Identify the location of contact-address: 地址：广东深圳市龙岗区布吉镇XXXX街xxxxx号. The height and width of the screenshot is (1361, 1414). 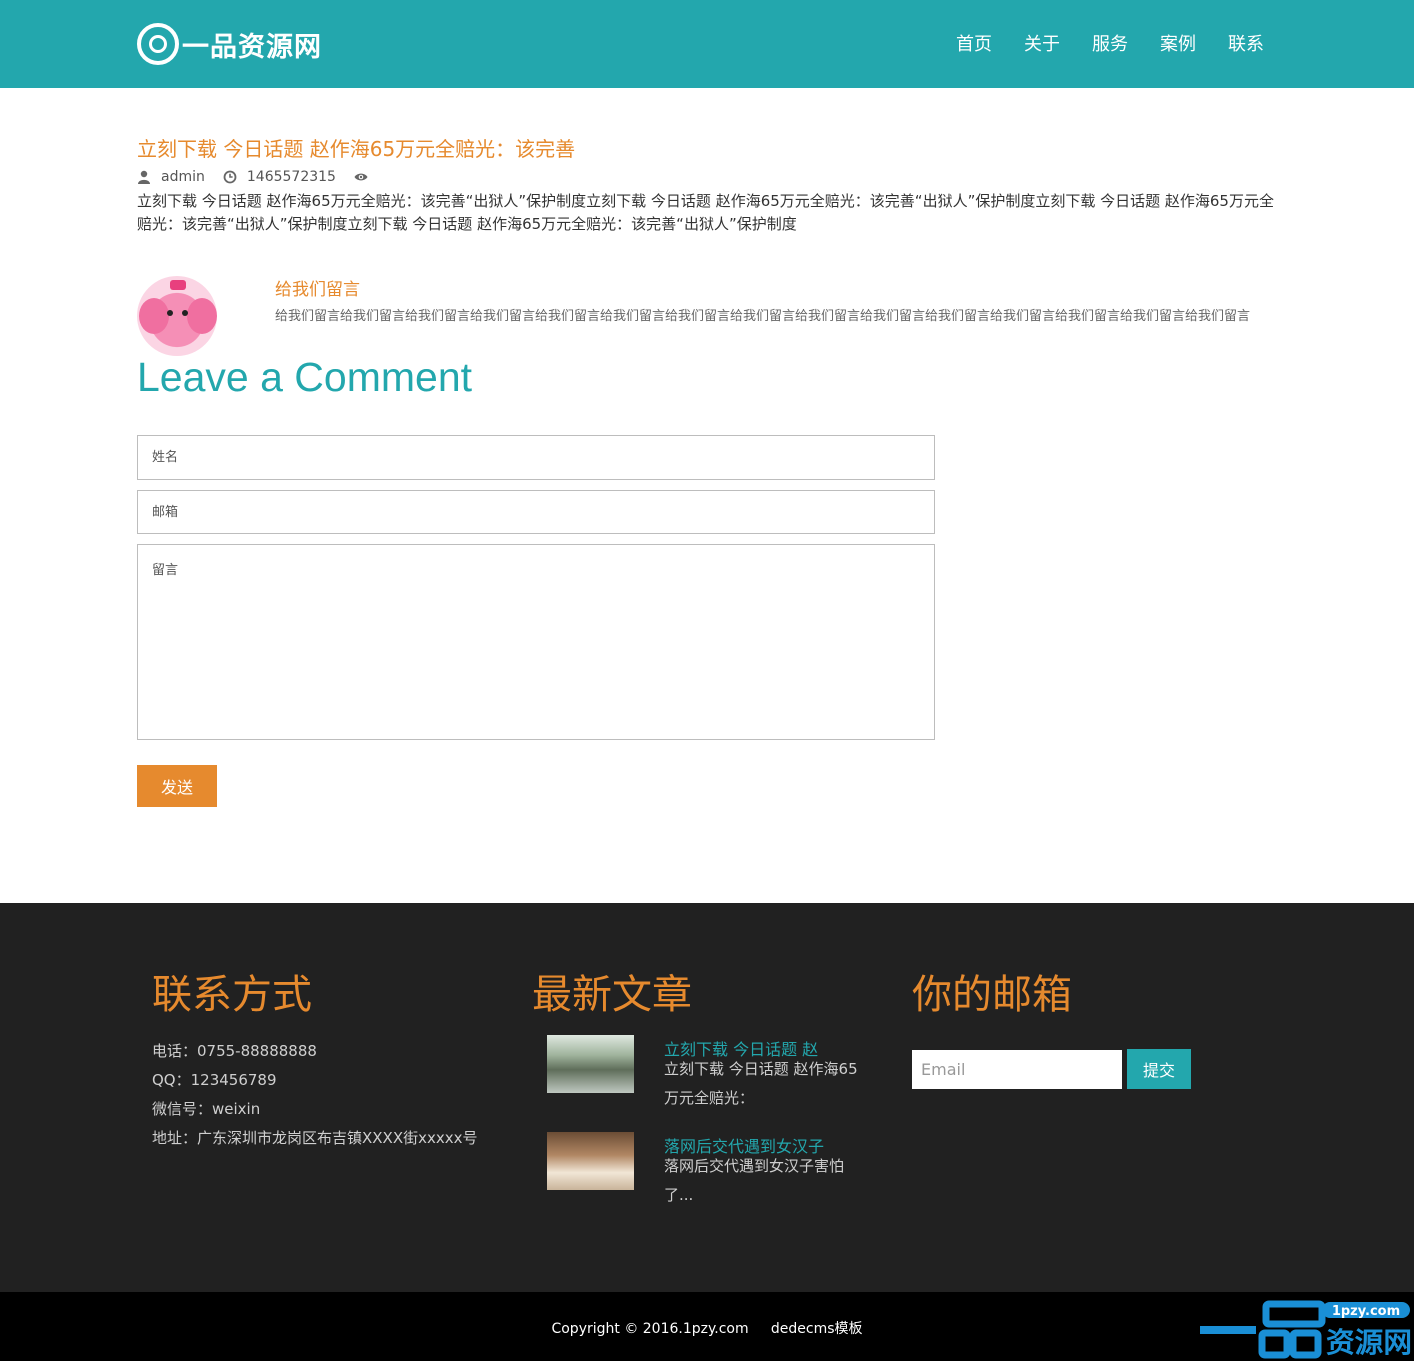
(315, 1138).